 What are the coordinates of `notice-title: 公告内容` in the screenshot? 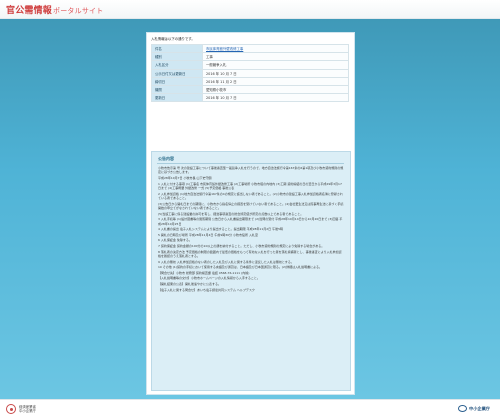 It's located at (166, 158).